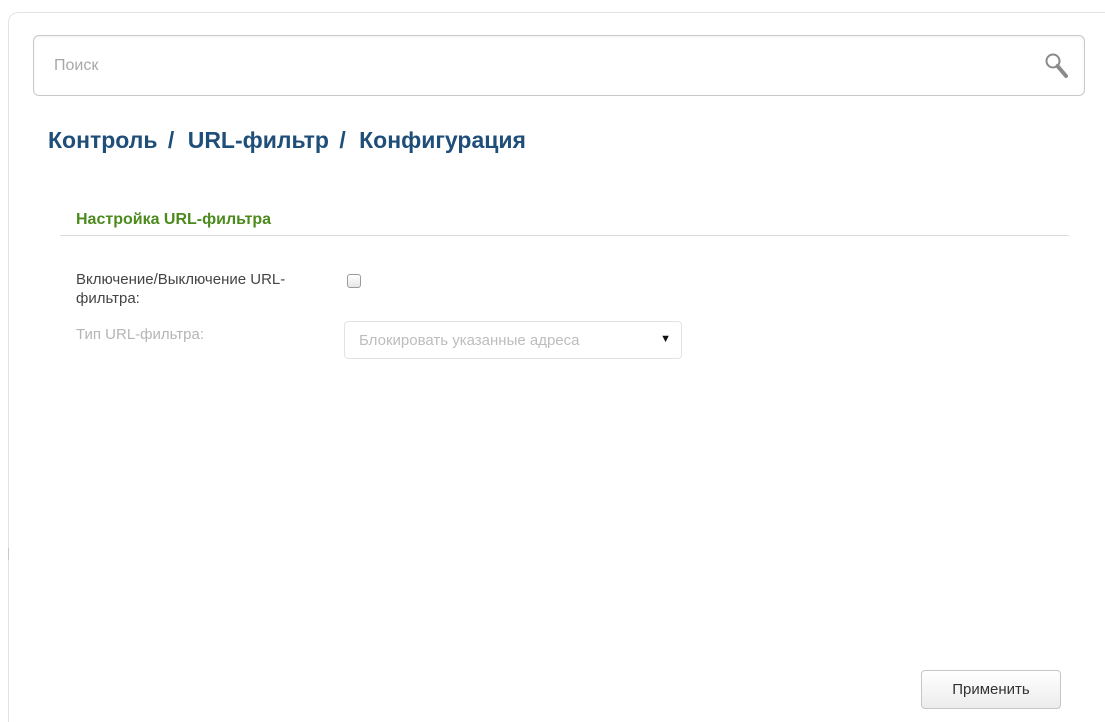 This screenshot has width=1105, height=722. I want to click on url-filter-type-value: Блокировать указанные адреса, so click(469, 340).